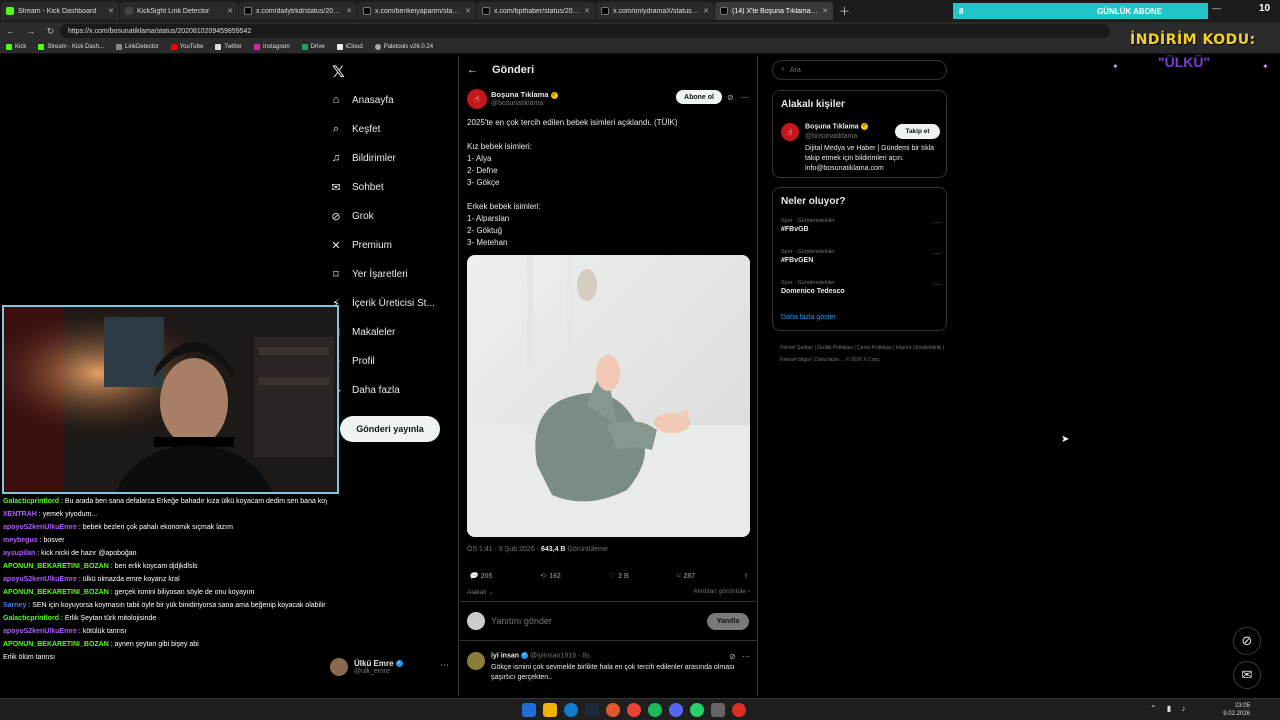  What do you see at coordinates (362, 100) in the screenshot?
I see `nav-item-home: ⌂ Anasayfa` at bounding box center [362, 100].